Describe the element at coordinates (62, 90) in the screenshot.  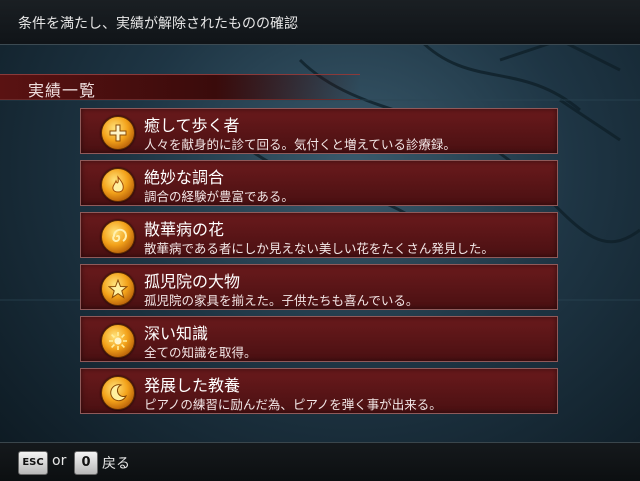
I see `section-title: 実績一覧` at that location.